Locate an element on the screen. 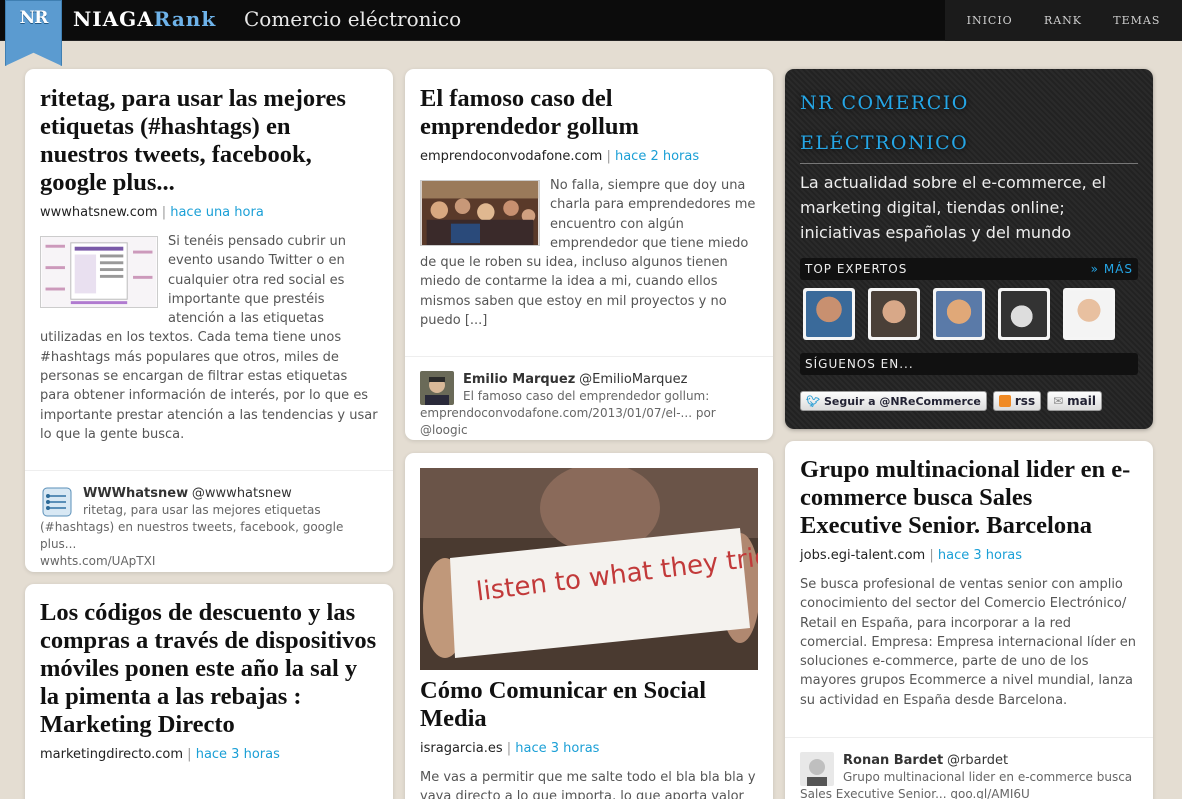 The height and width of the screenshot is (799, 1182). user-handle: @EmilioMarquez is located at coordinates (633, 379).